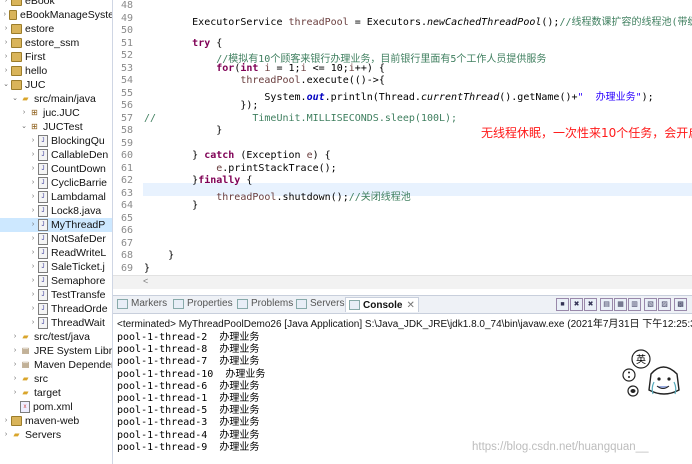 The height and width of the screenshot is (464, 692). I want to click on explorer-item: › ▰ src, so click(56, 379).